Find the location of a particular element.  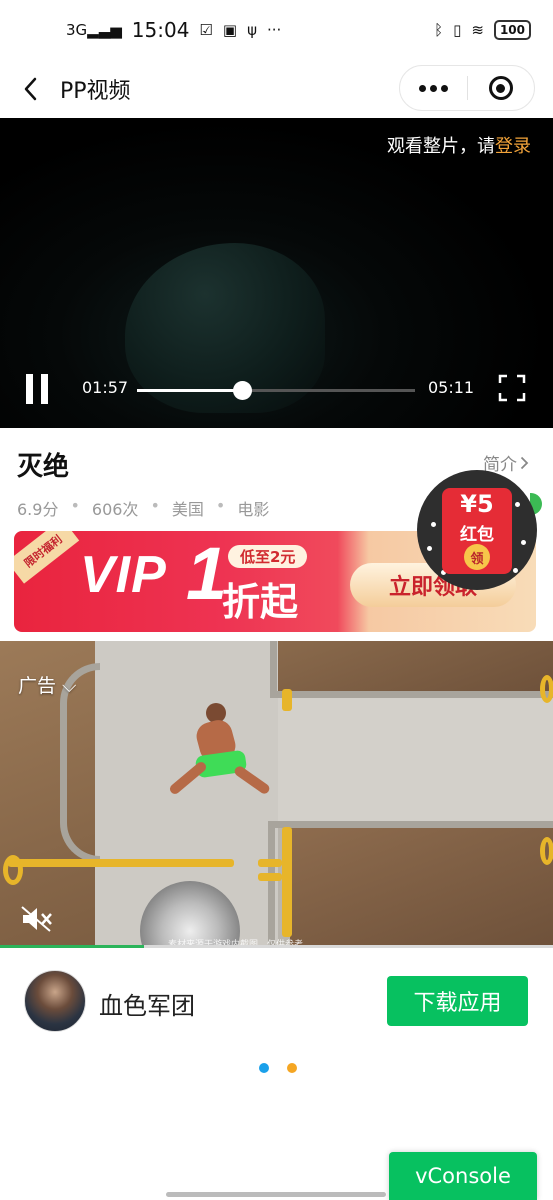

status-left: 3G▂▃▅ 15:04 ☑ ▣ ψ ··· is located at coordinates (173, 30).